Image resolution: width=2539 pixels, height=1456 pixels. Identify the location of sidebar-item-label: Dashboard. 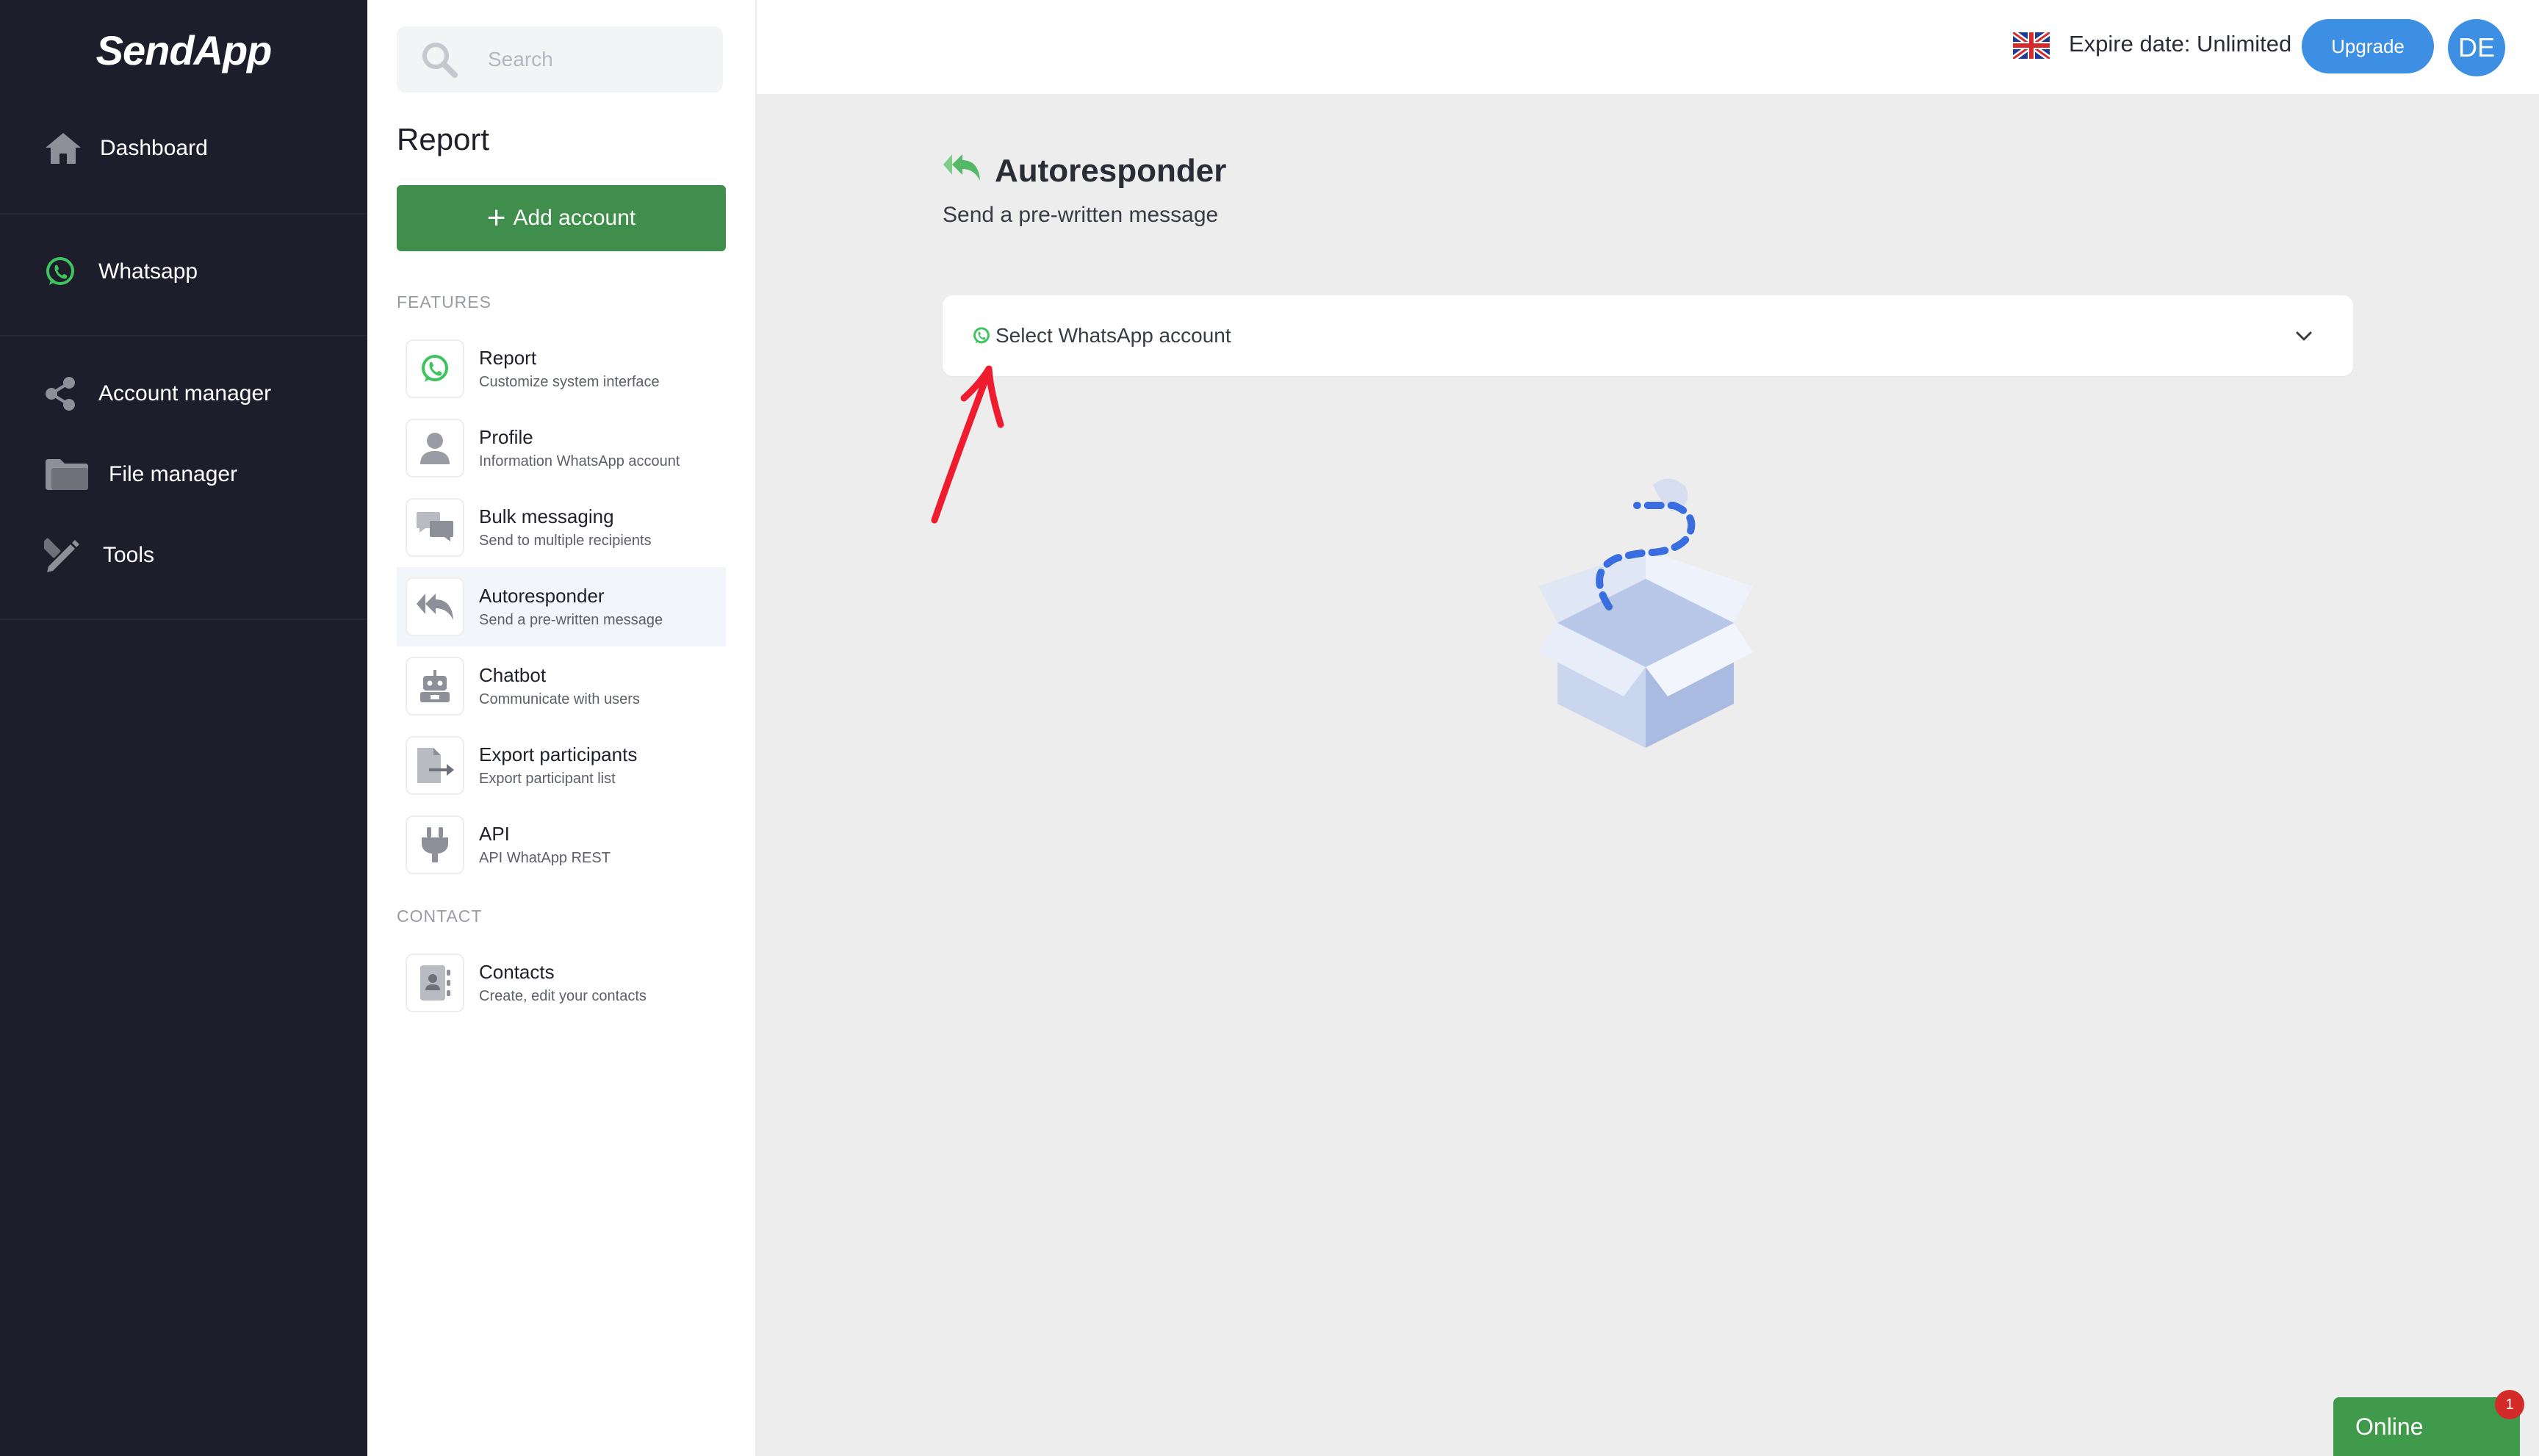
(154, 148).